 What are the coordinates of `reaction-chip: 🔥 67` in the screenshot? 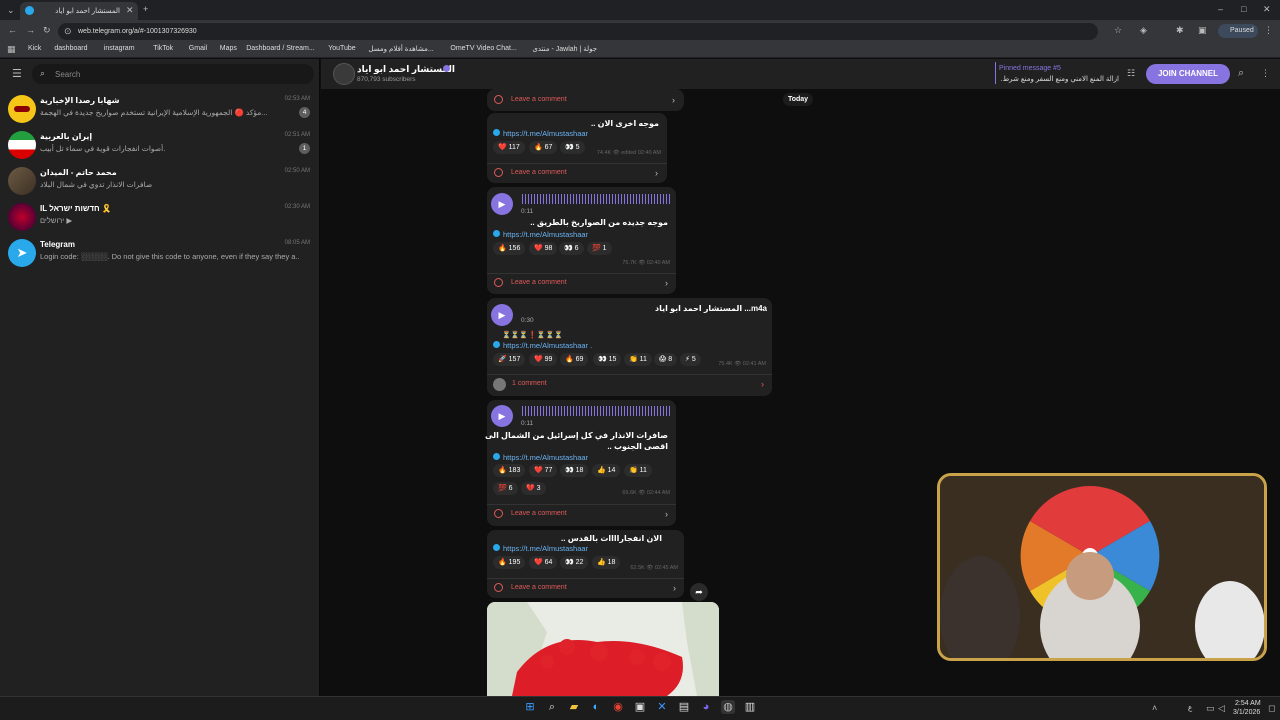 It's located at (543, 147).